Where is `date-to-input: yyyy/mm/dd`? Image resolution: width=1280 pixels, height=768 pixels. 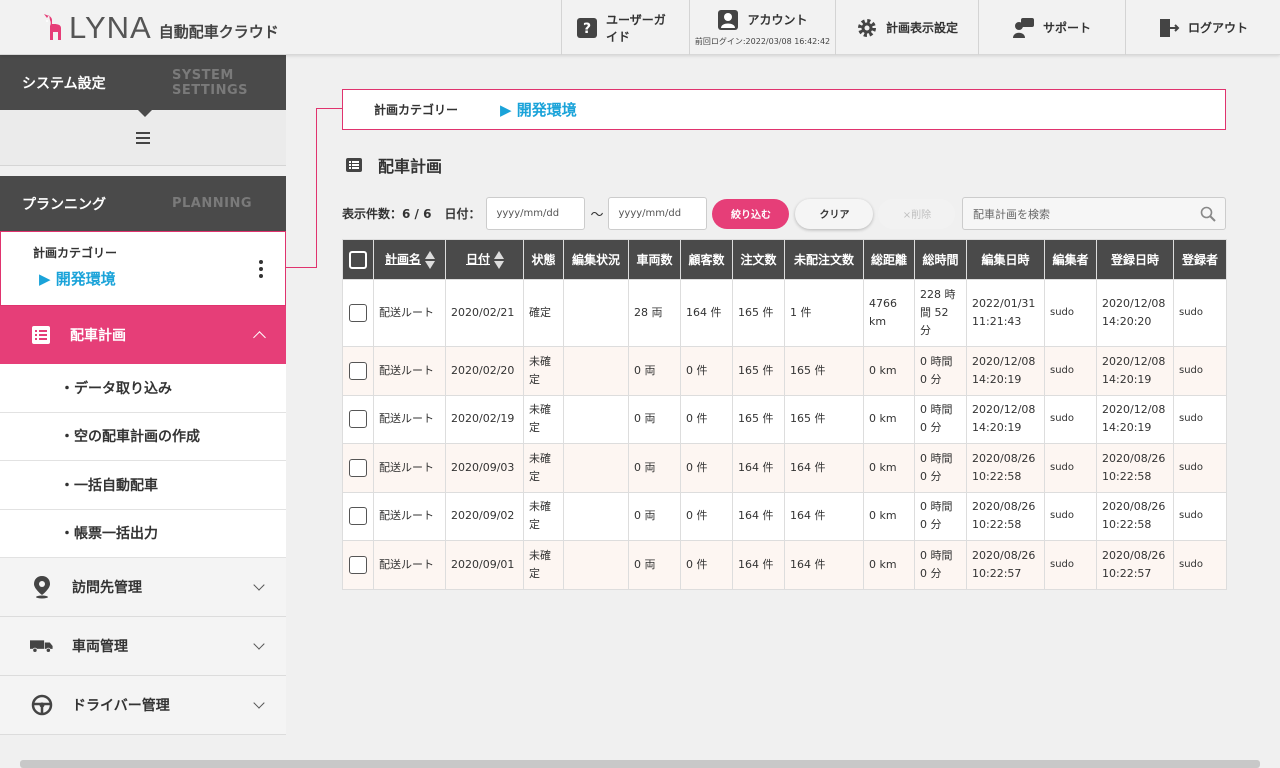
date-to-input: yyyy/mm/dd is located at coordinates (658, 213).